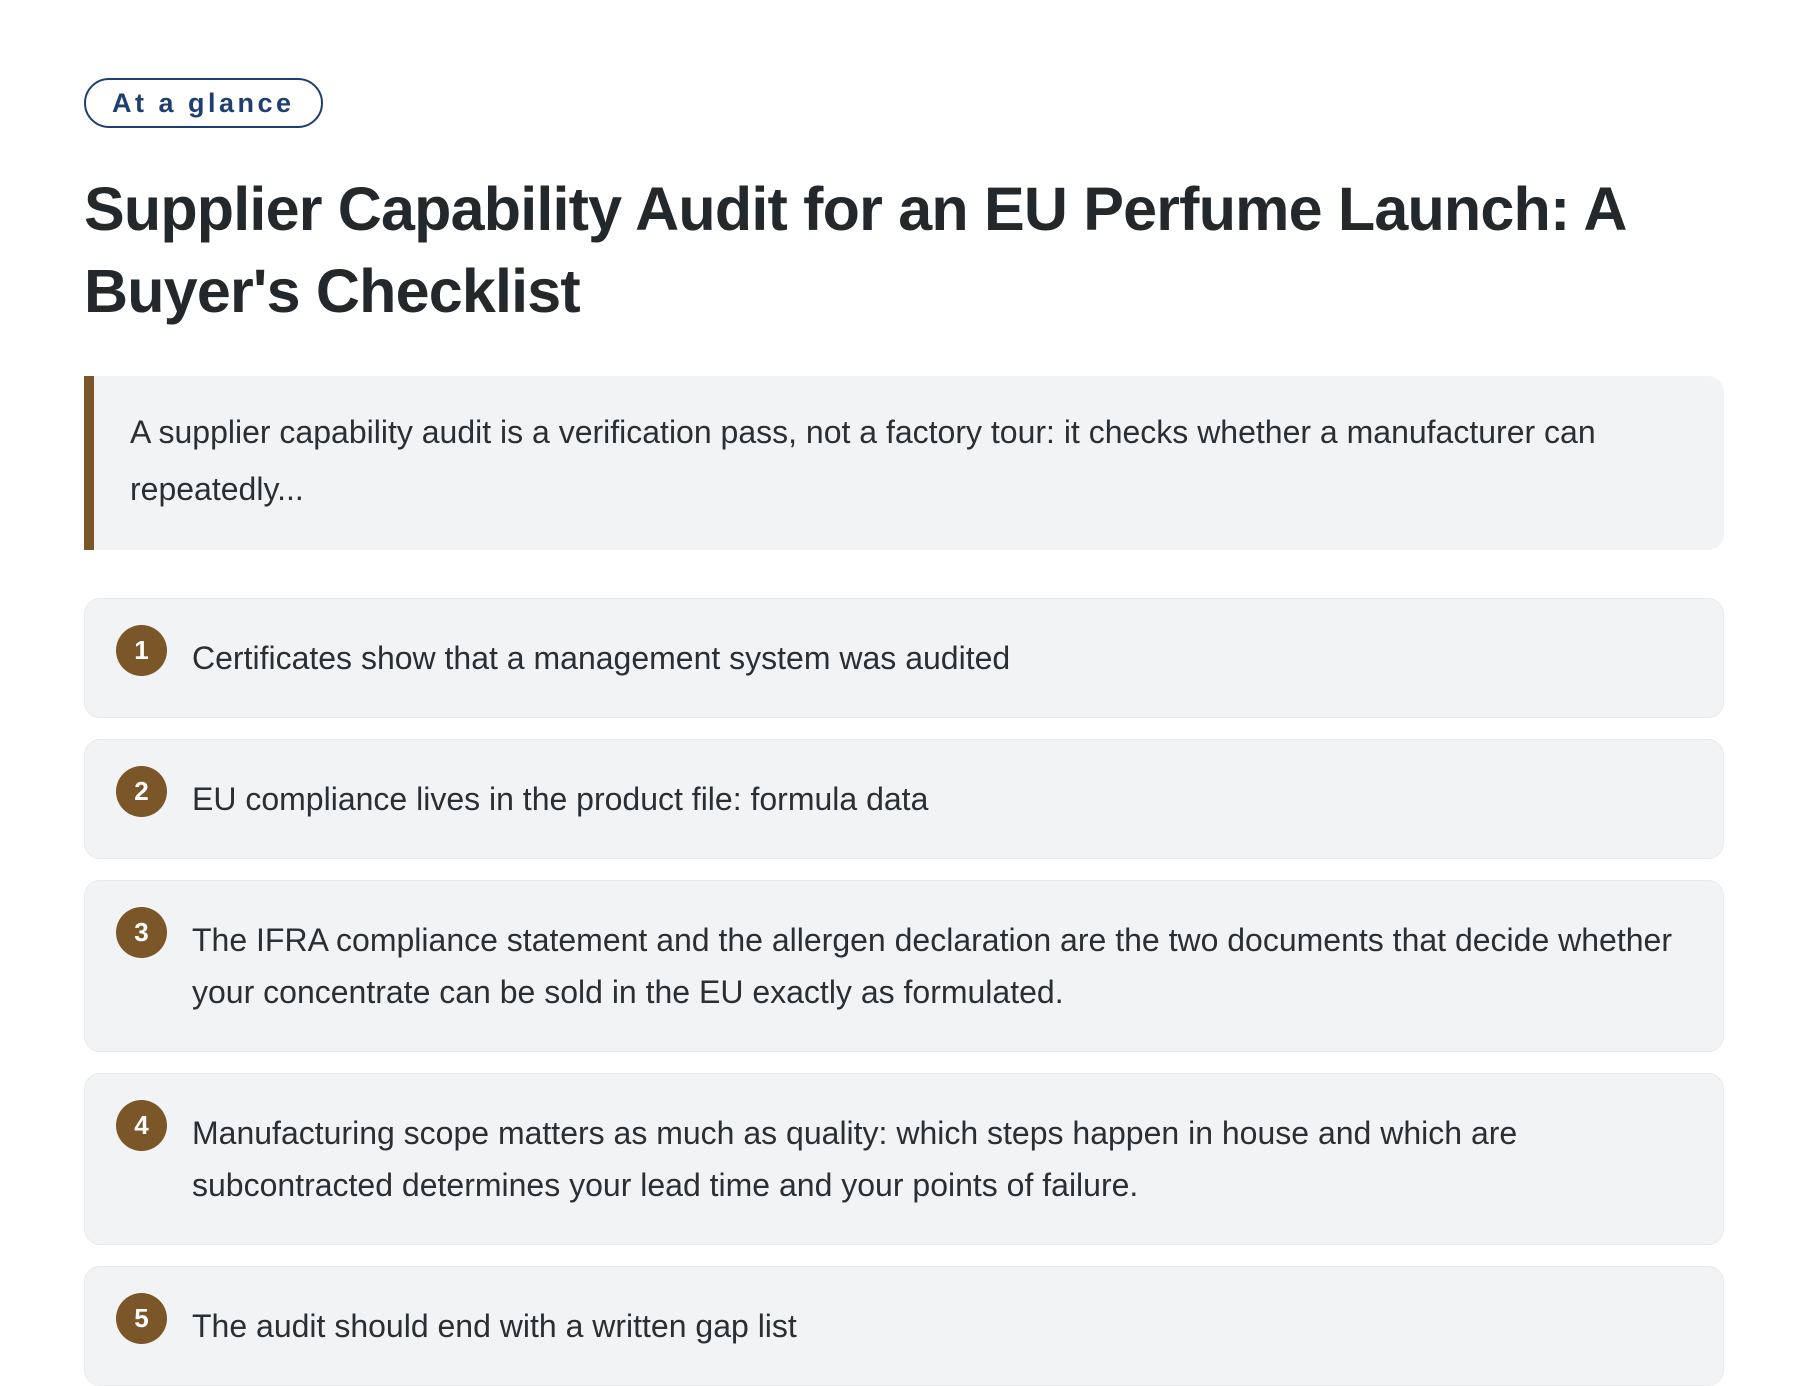 This screenshot has width=1800, height=1386. I want to click on item-number-badge: 4, so click(141, 1125).